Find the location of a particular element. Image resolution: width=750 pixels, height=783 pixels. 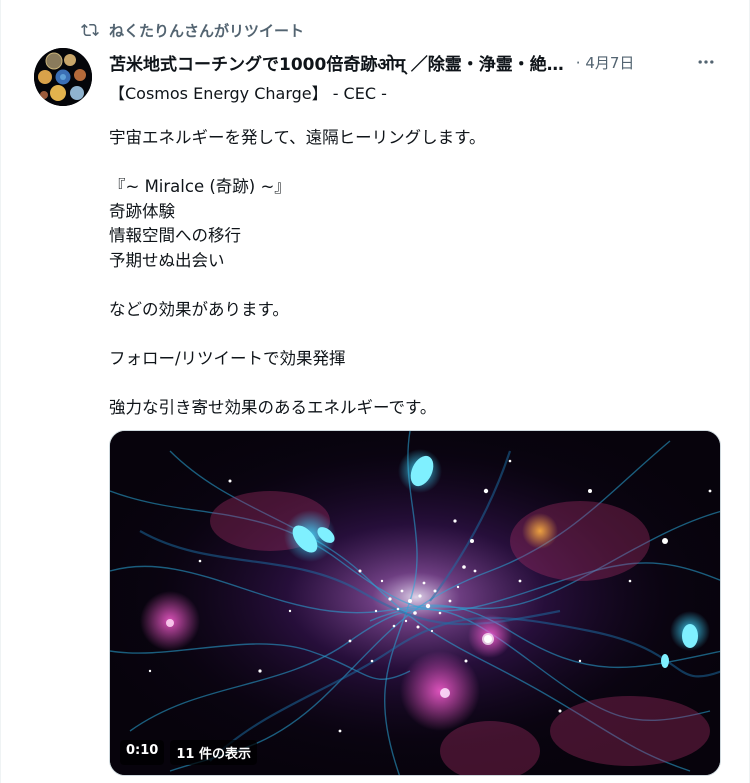

tweet-text-line: フォロー/リツイートで効果発揮 is located at coordinates (227, 358).